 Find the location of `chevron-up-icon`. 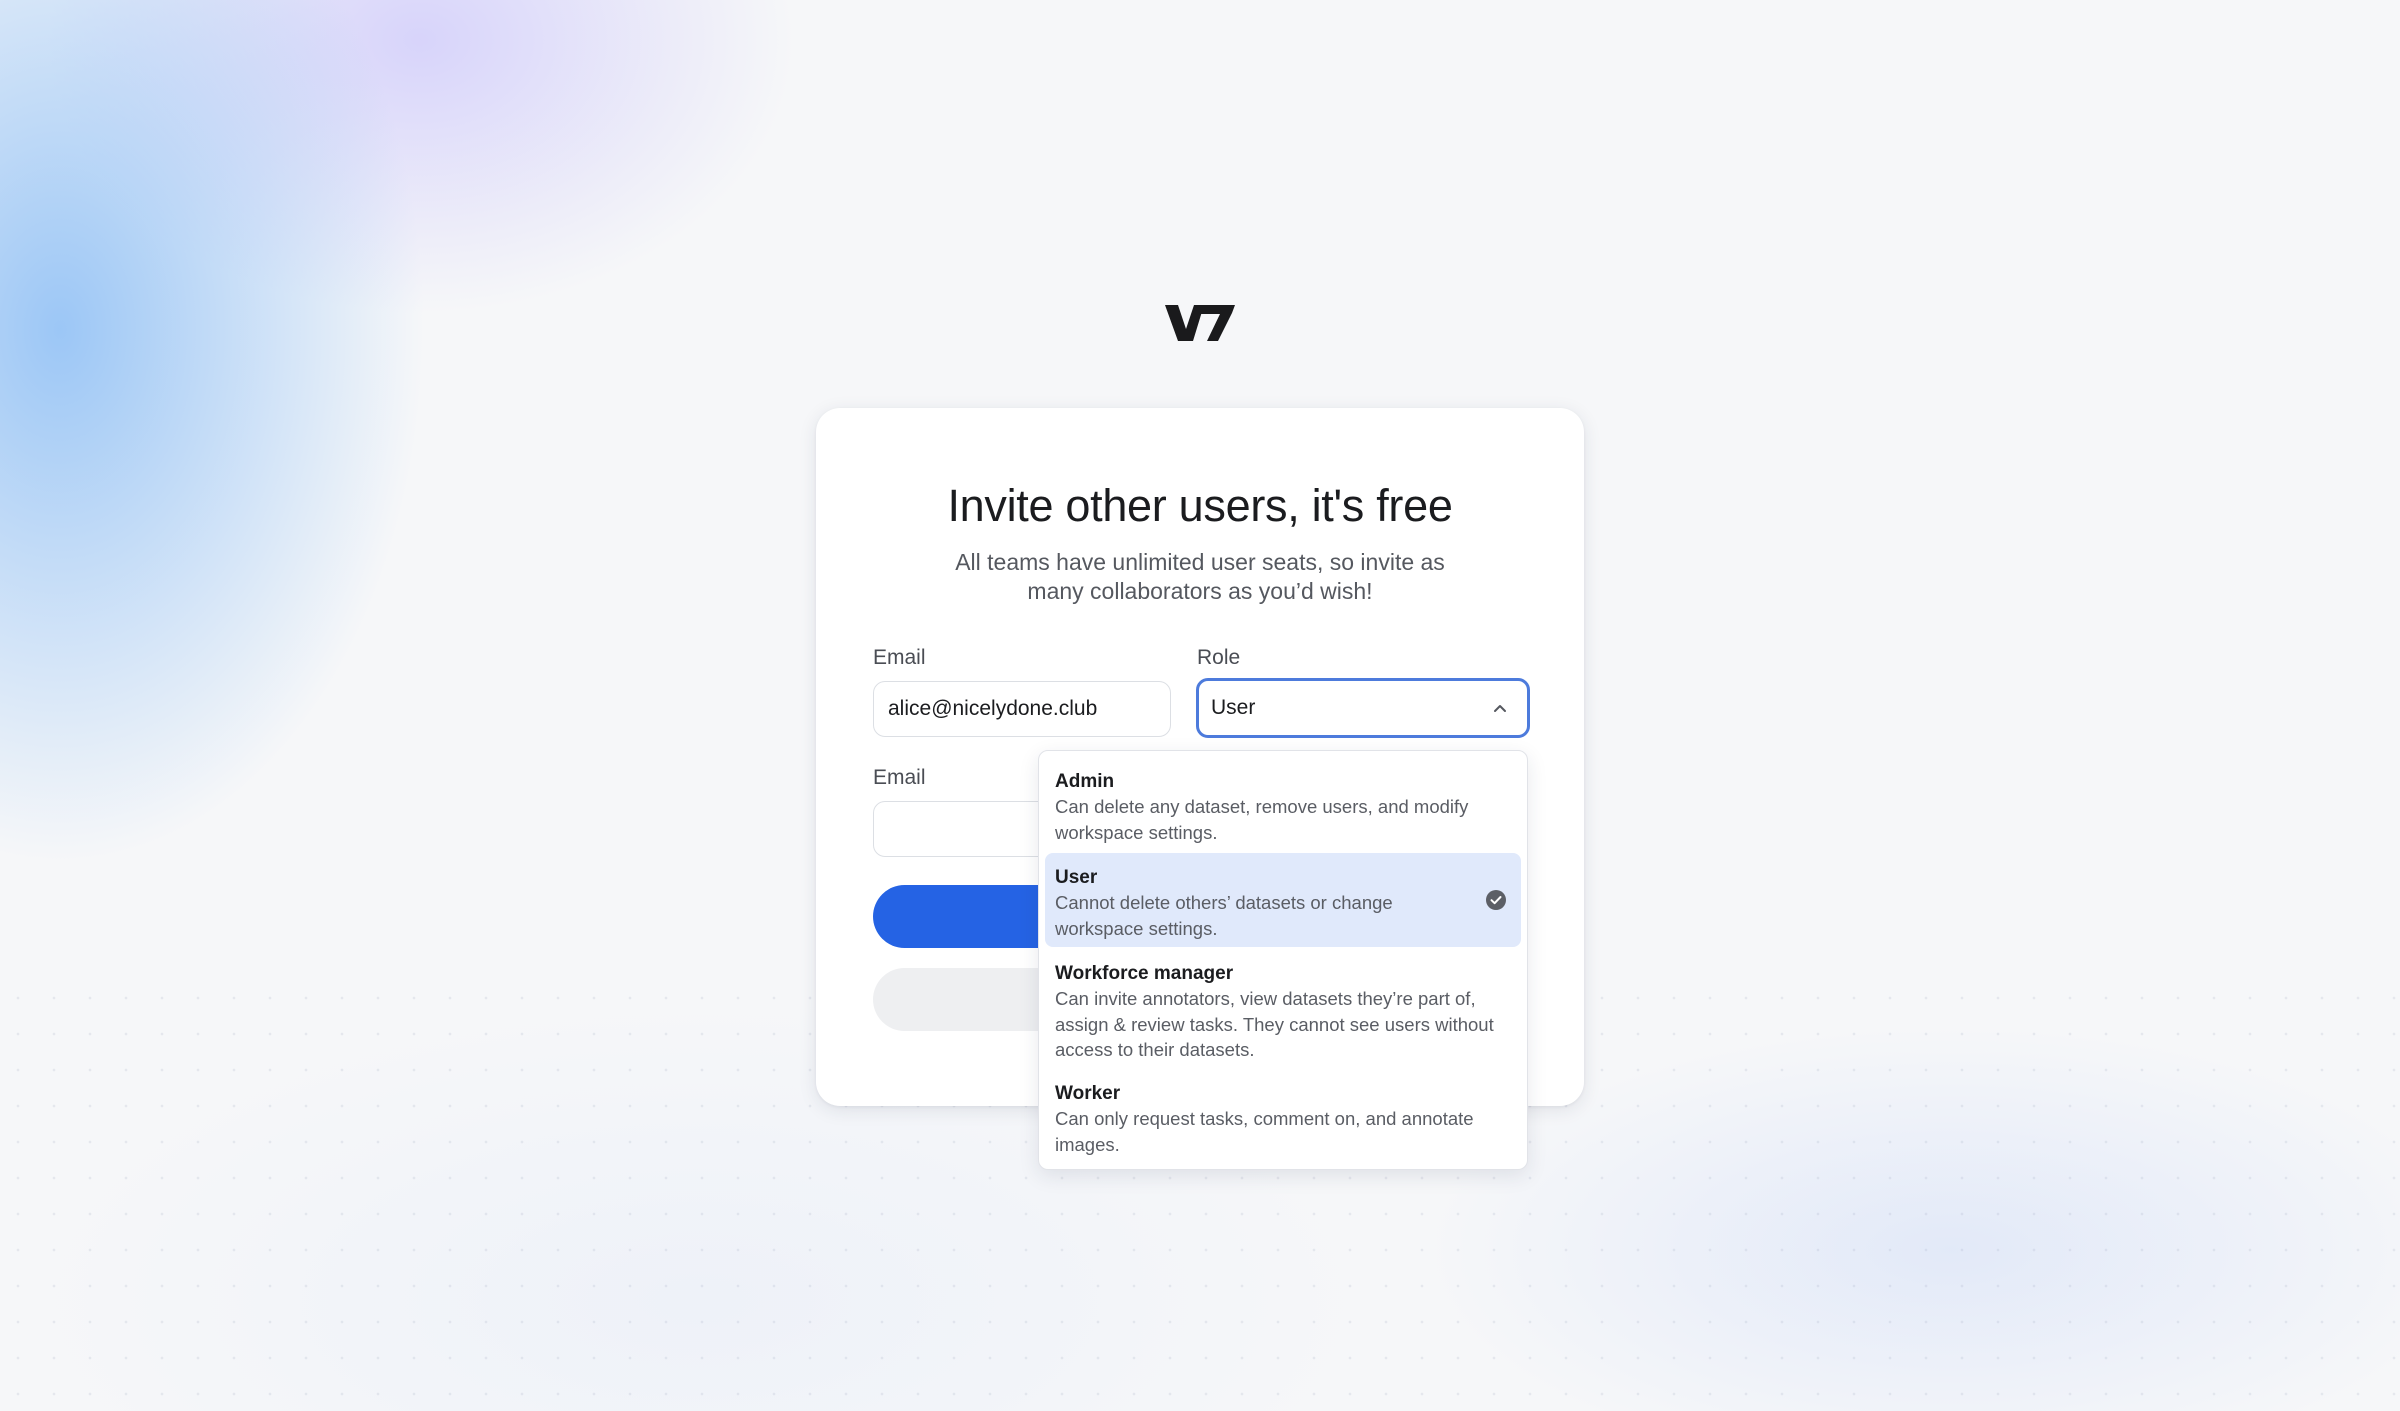

chevron-up-icon is located at coordinates (1500, 708).